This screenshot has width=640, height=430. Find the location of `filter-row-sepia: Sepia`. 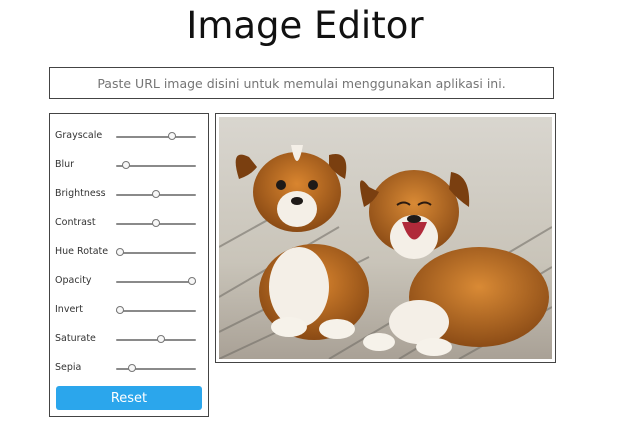

filter-row-sepia: Sepia is located at coordinates (129, 369).